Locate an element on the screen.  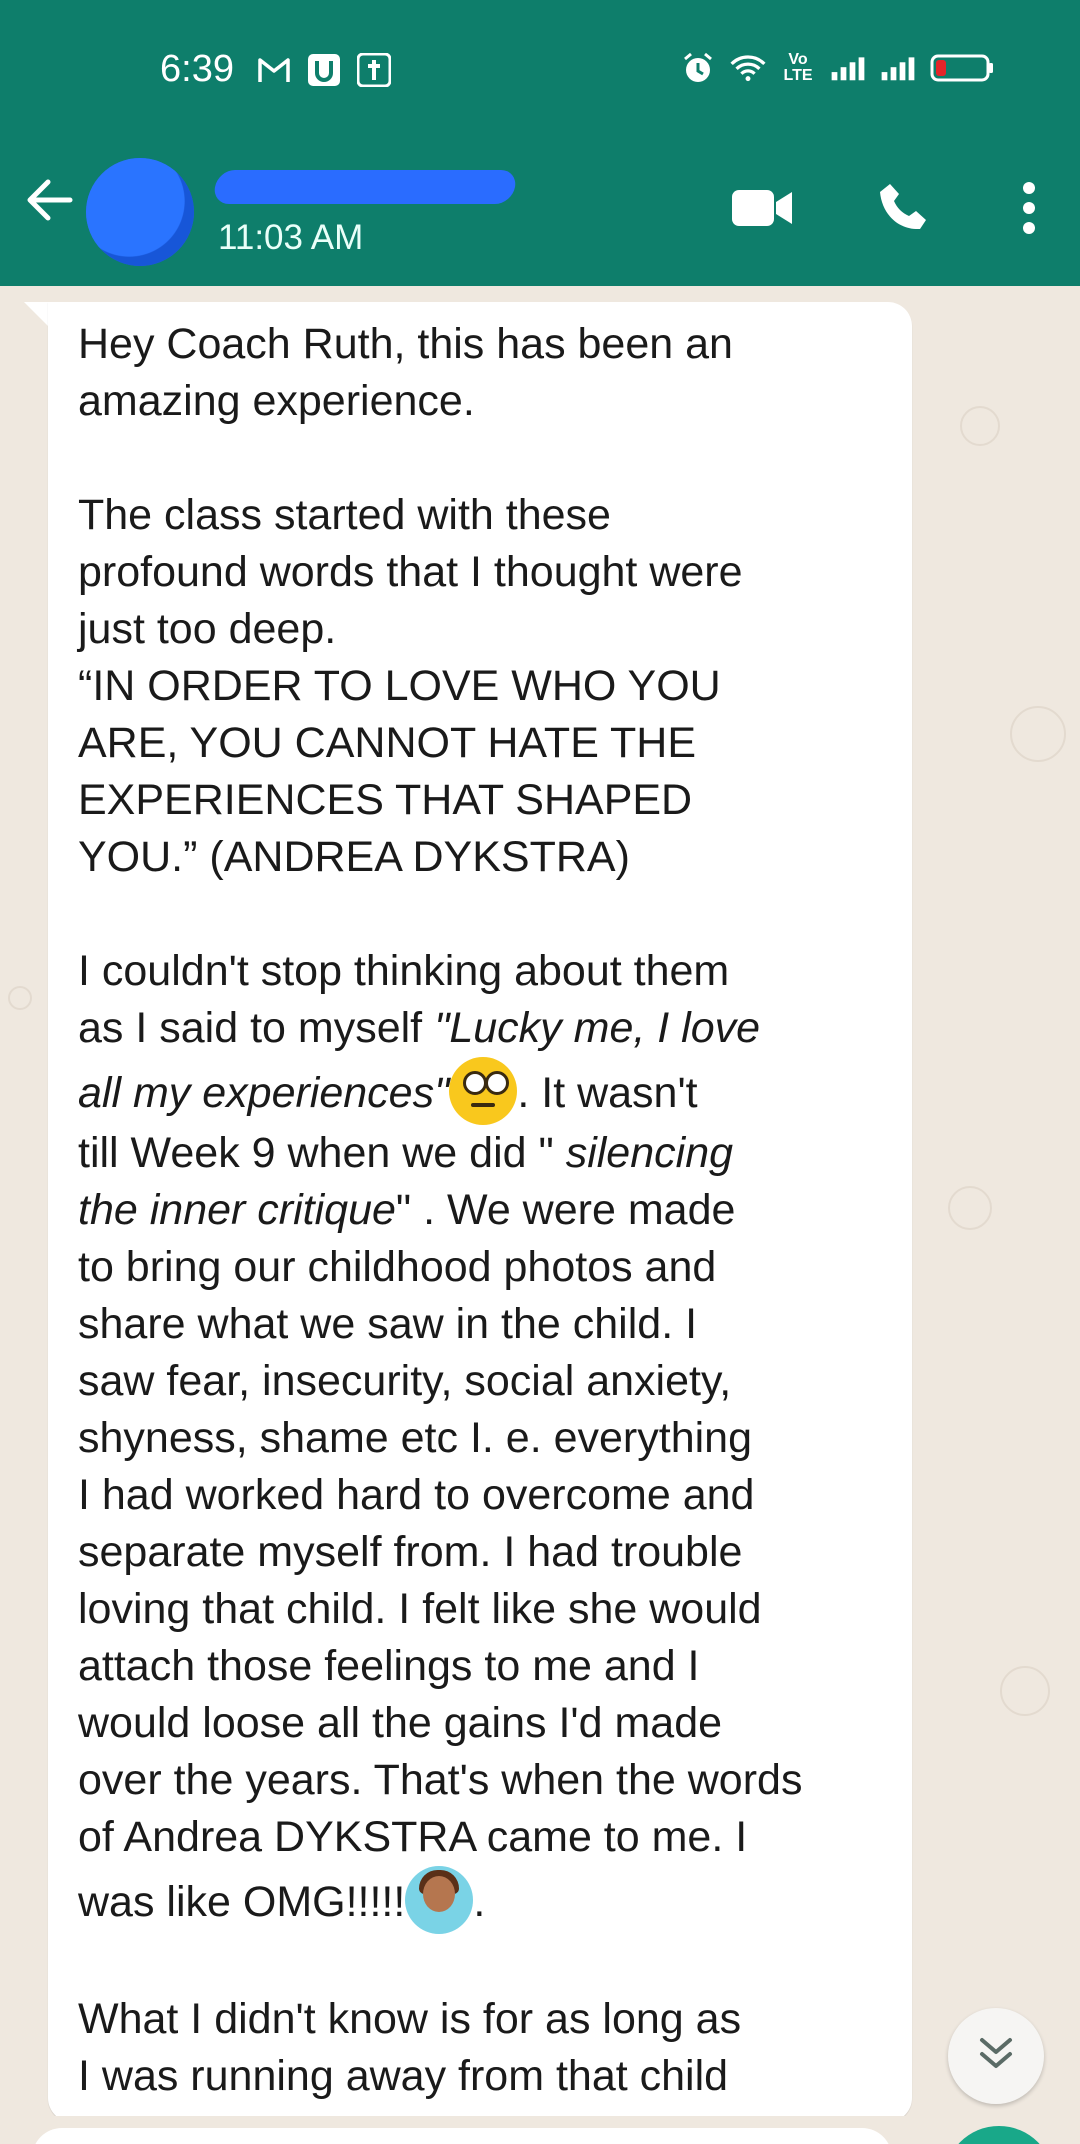
last-seen: 11:03 AM is located at coordinates (291, 237).